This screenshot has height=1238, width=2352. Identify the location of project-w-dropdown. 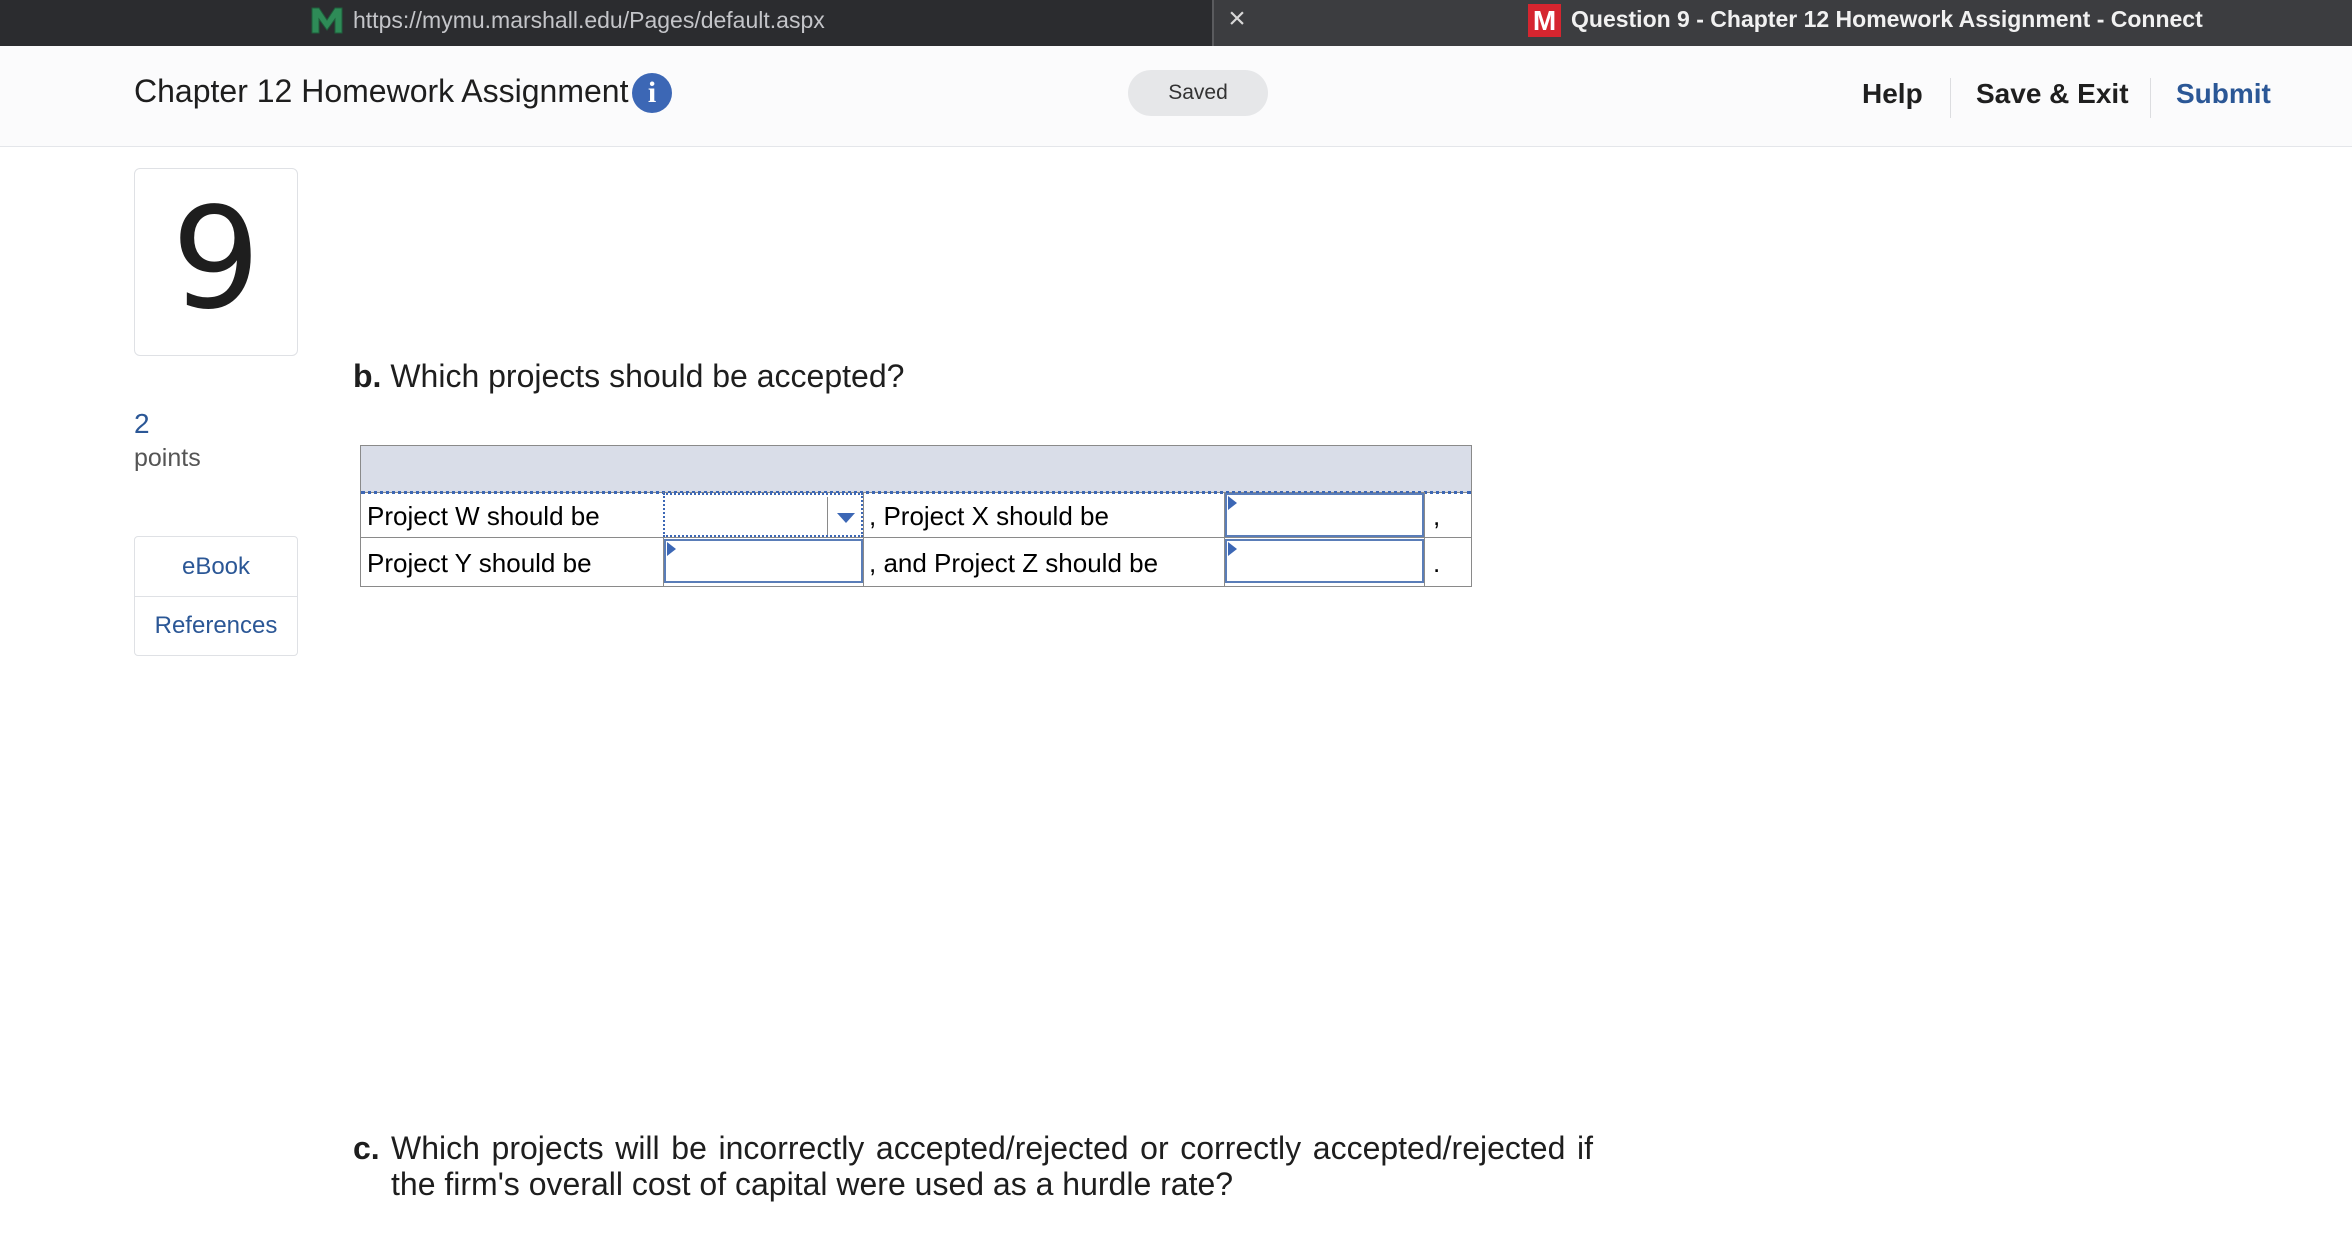
(763, 515).